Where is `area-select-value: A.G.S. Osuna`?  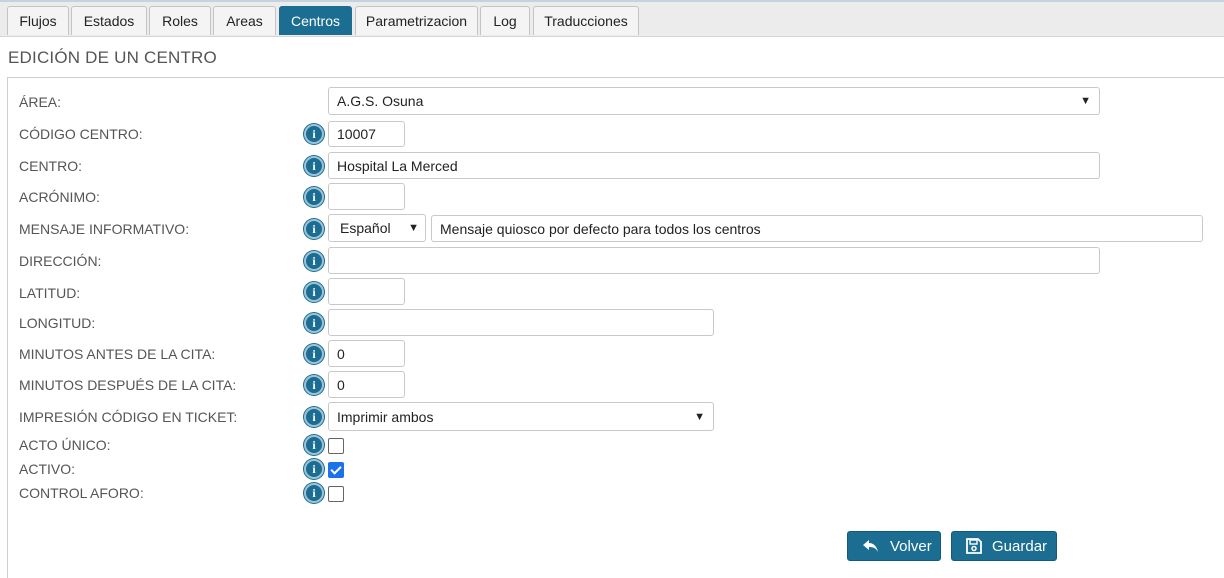
area-select-value: A.G.S. Osuna is located at coordinates (380, 101).